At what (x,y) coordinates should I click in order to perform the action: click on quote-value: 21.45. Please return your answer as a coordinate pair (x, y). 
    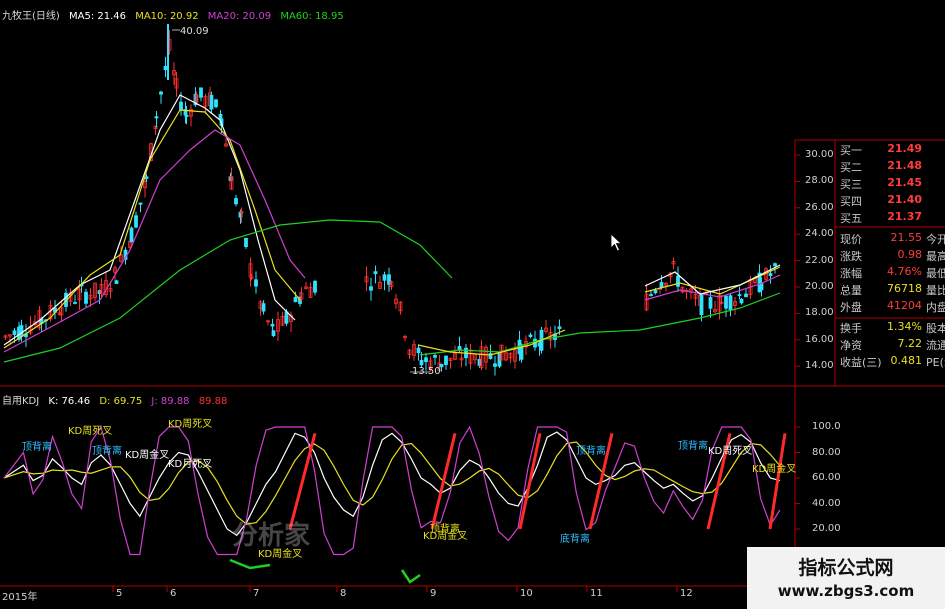
    Looking at the image, I should click on (904, 182).